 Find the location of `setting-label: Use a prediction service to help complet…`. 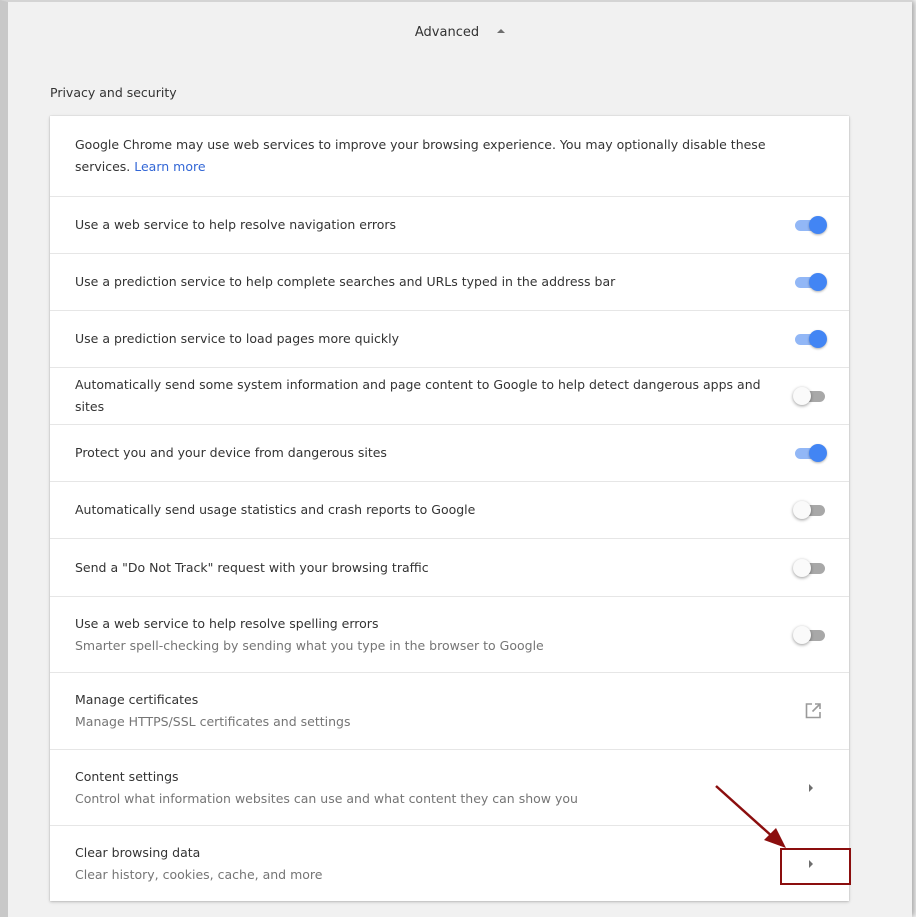

setting-label: Use a prediction service to help complet… is located at coordinates (345, 281).